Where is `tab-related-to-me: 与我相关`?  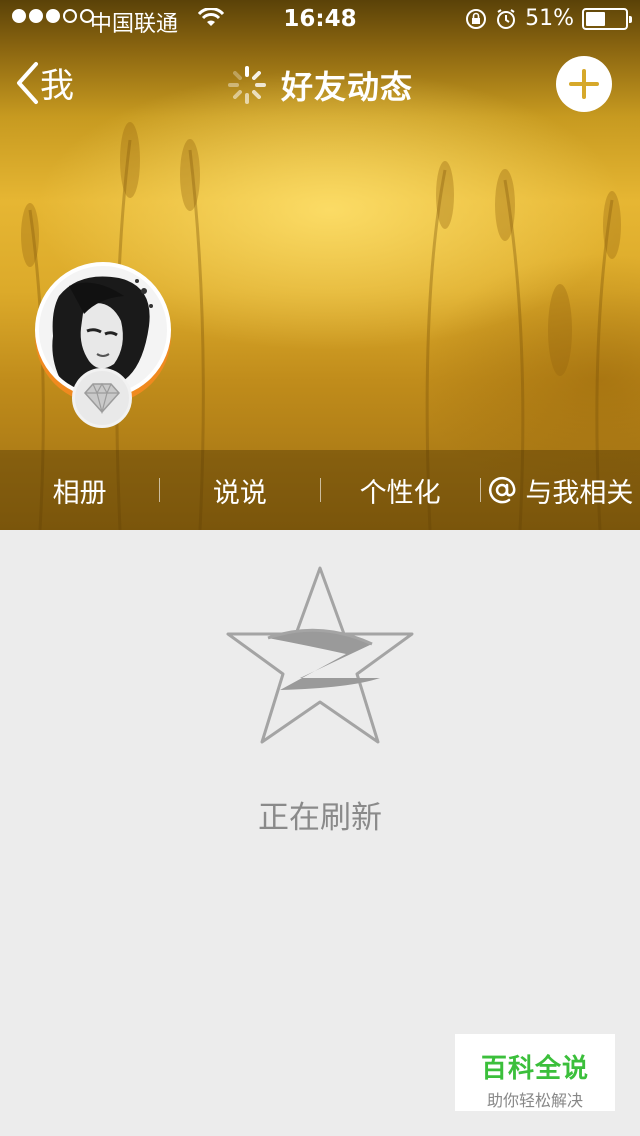 tab-related-to-me: 与我相关 is located at coordinates (560, 490).